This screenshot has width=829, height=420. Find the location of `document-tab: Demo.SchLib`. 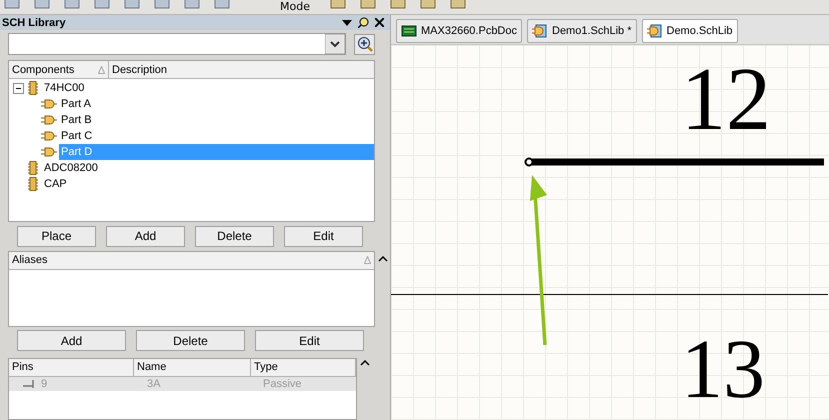

document-tab: Demo.SchLib is located at coordinates (690, 30).